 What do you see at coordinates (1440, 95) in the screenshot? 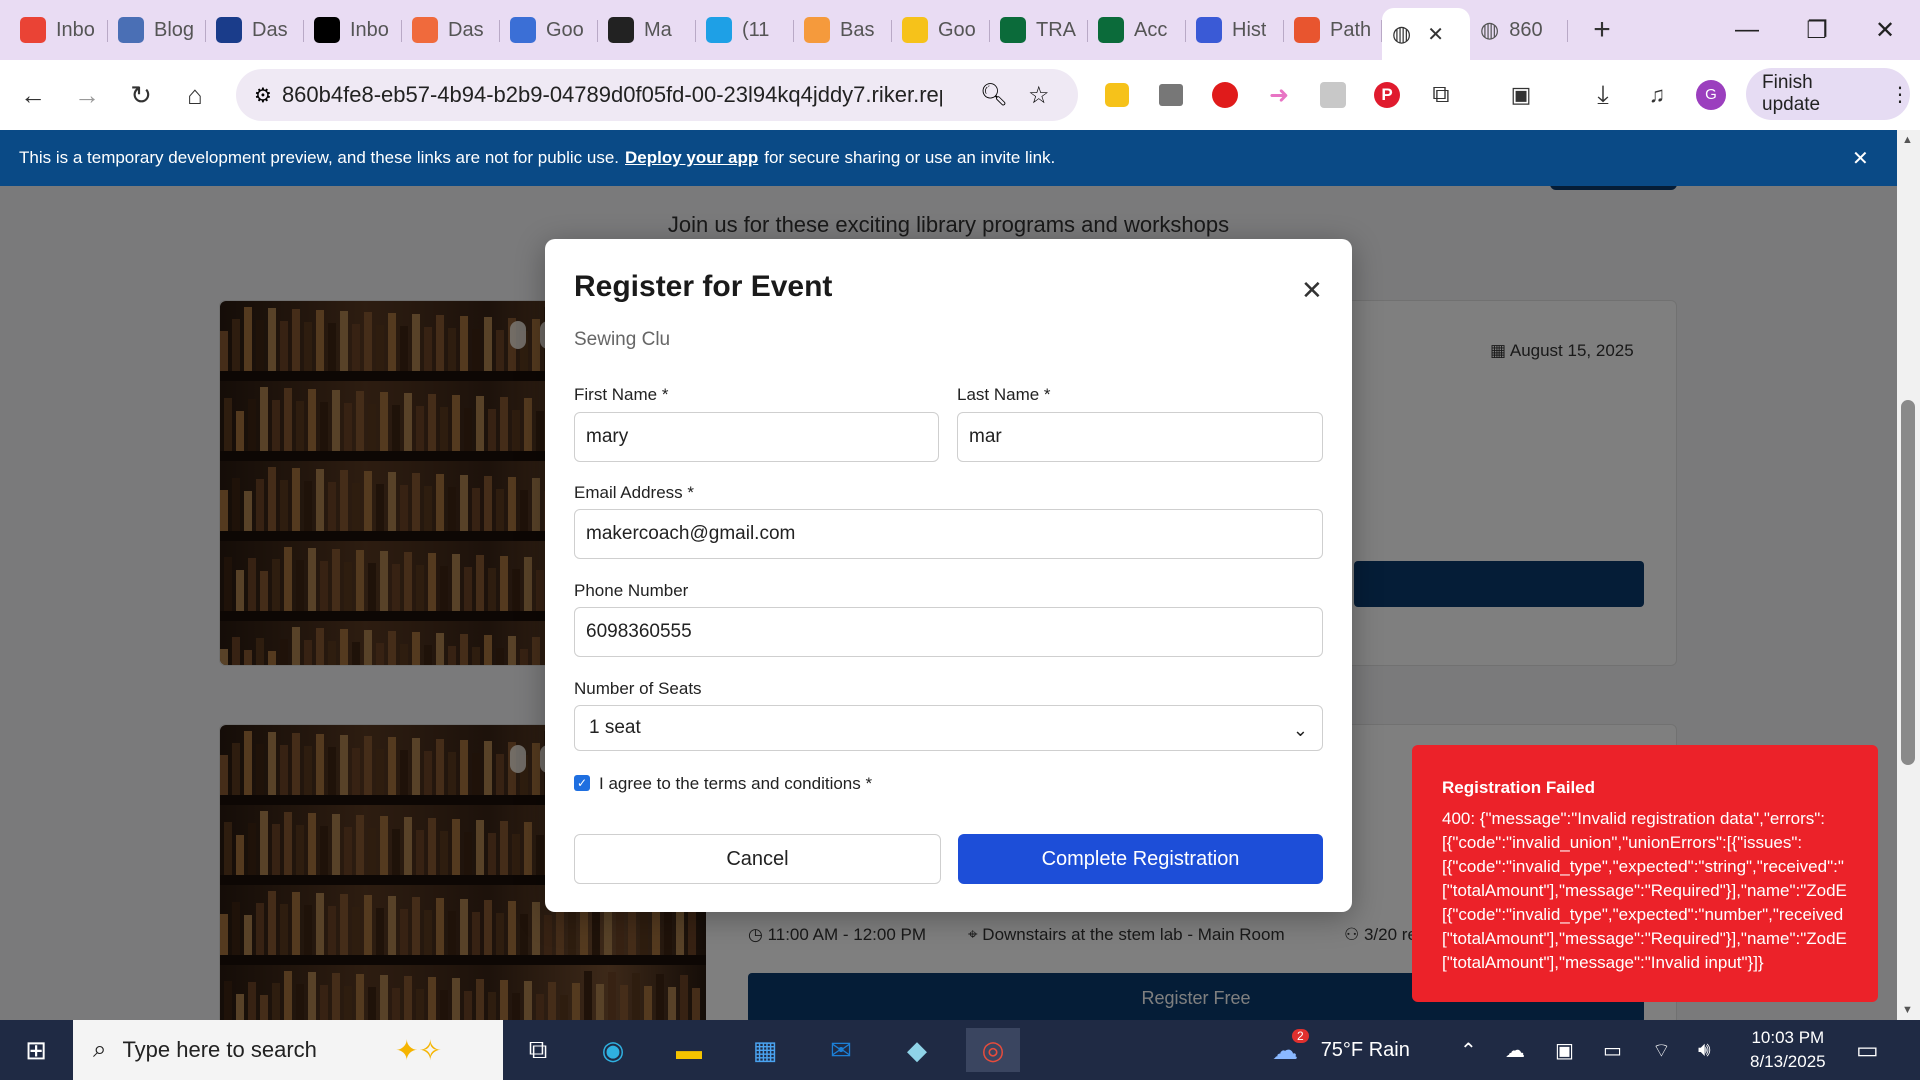
I see `extensions-puzzle-icon: ⧉` at bounding box center [1440, 95].